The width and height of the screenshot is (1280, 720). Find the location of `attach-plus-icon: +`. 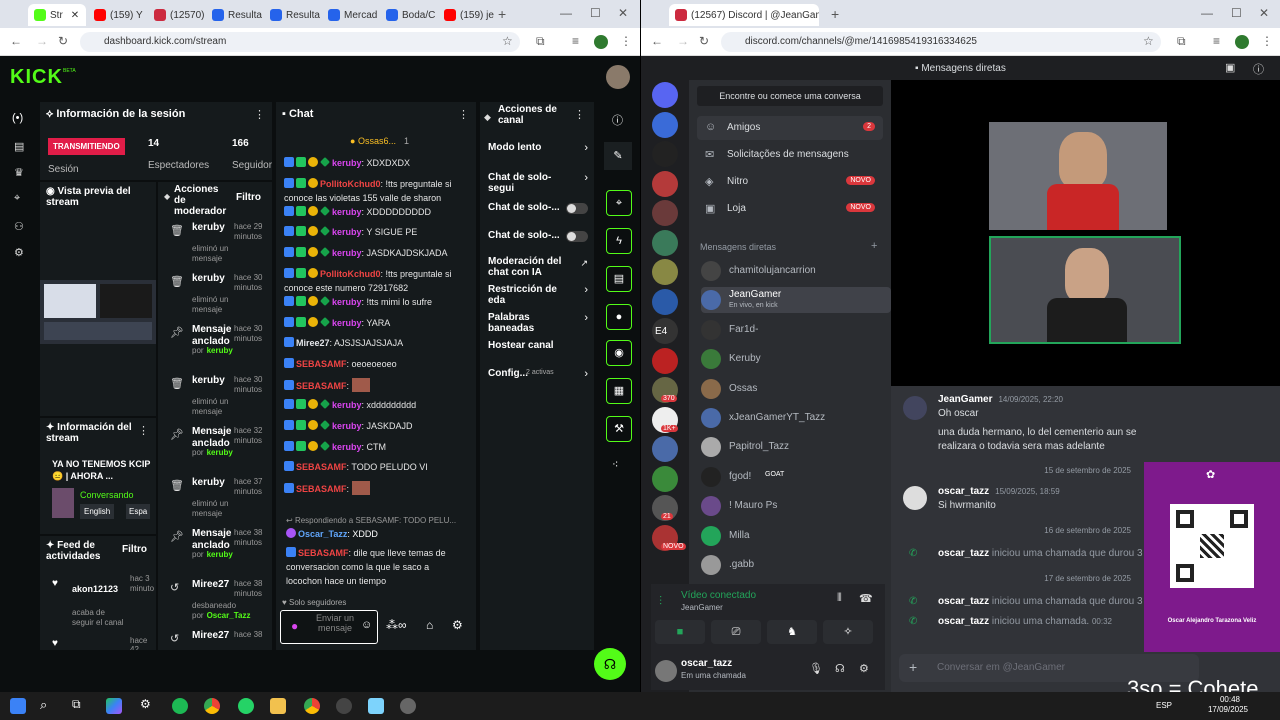

attach-plus-icon: + is located at coordinates (913, 667).